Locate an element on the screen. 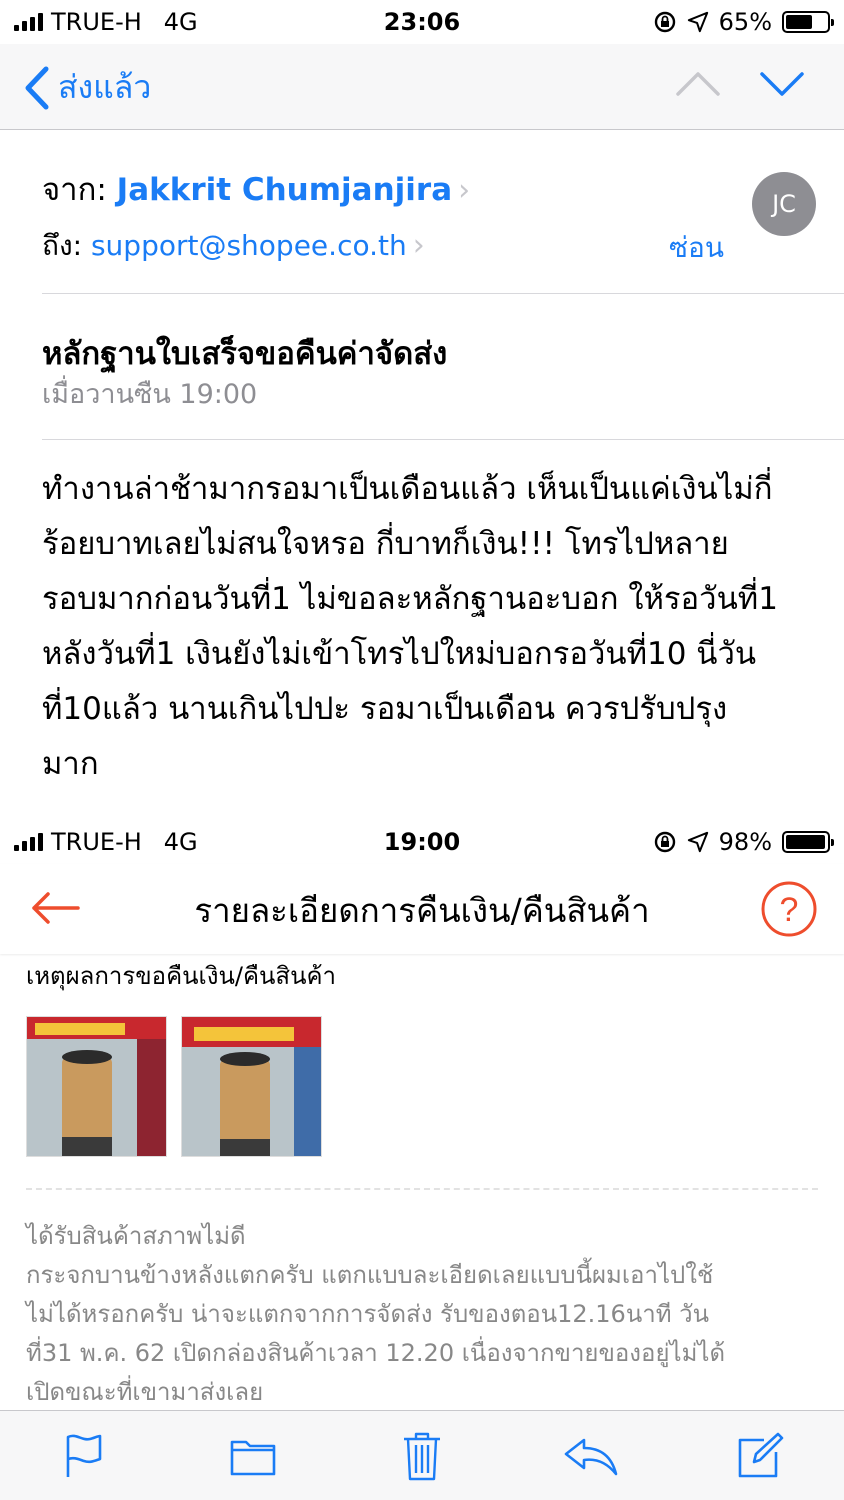 This screenshot has height=1500, width=844. dashed-divider is located at coordinates (422, 1189).